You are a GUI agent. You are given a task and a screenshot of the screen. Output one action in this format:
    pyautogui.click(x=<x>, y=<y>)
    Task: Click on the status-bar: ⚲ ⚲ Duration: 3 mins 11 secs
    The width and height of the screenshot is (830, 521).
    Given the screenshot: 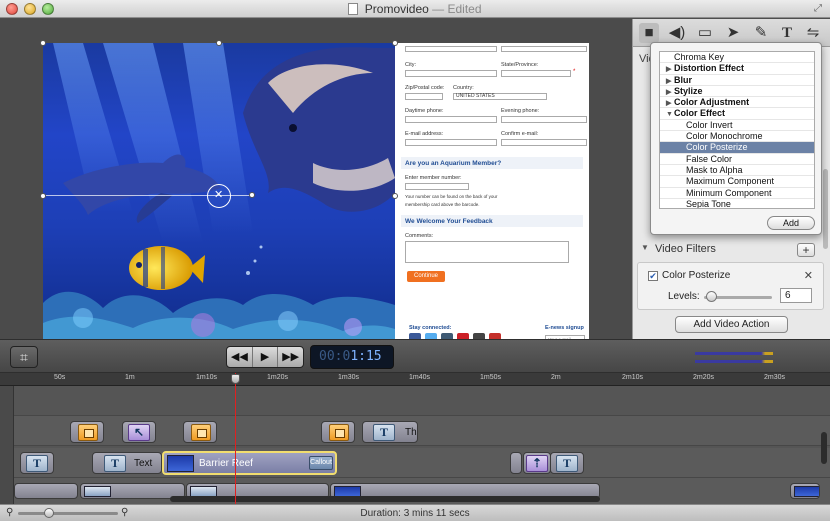 What is the action you would take?
    pyautogui.click(x=415, y=512)
    